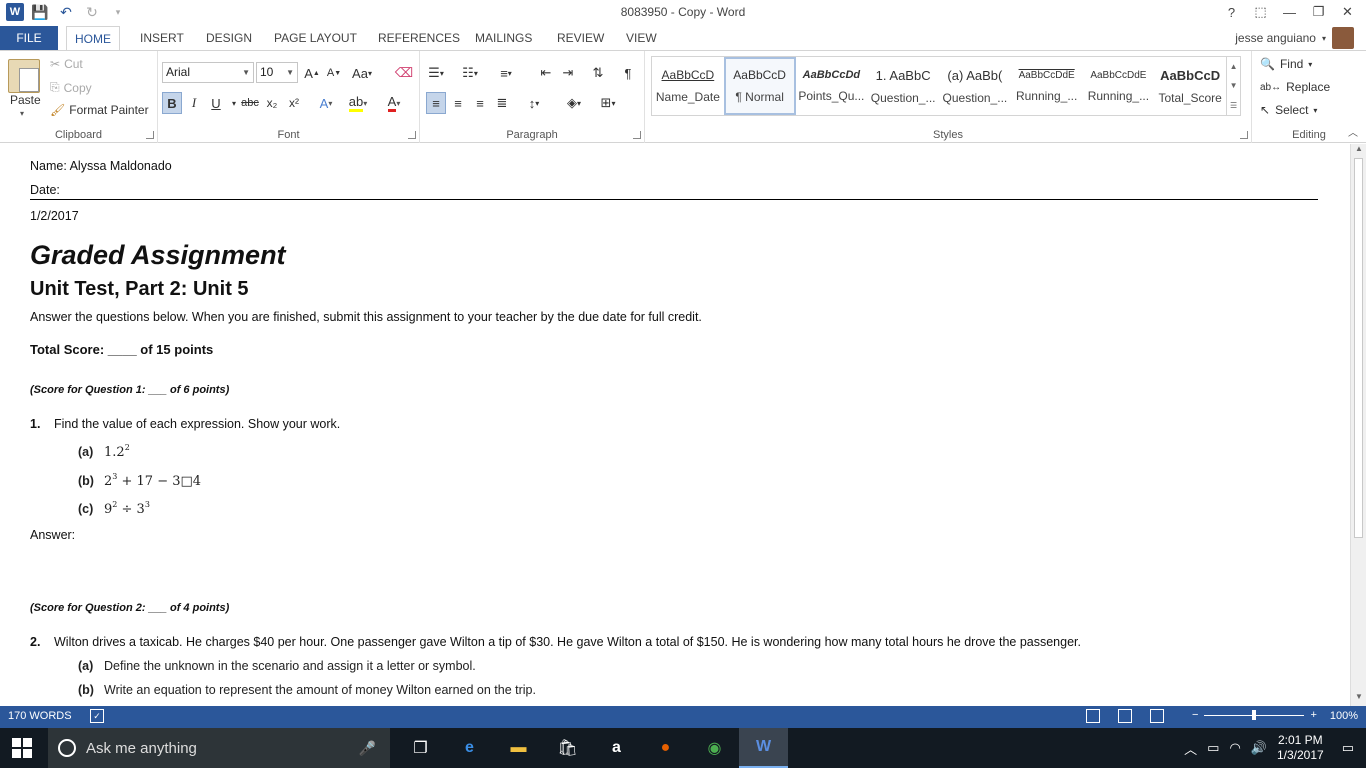 This screenshot has height=768, width=1366. I want to click on task-view-icon: ❐, so click(420, 748).